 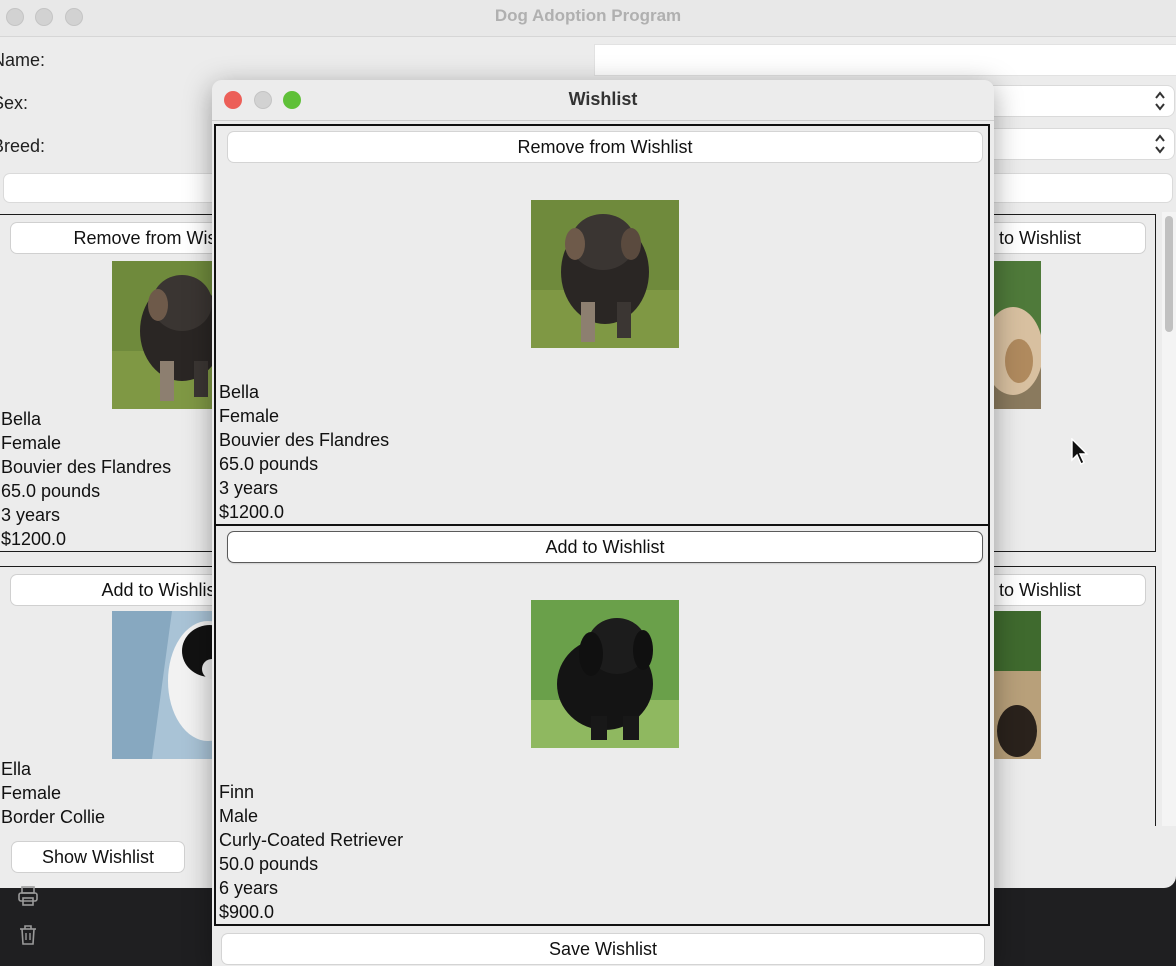 I want to click on print-icon, so click(x=28, y=896).